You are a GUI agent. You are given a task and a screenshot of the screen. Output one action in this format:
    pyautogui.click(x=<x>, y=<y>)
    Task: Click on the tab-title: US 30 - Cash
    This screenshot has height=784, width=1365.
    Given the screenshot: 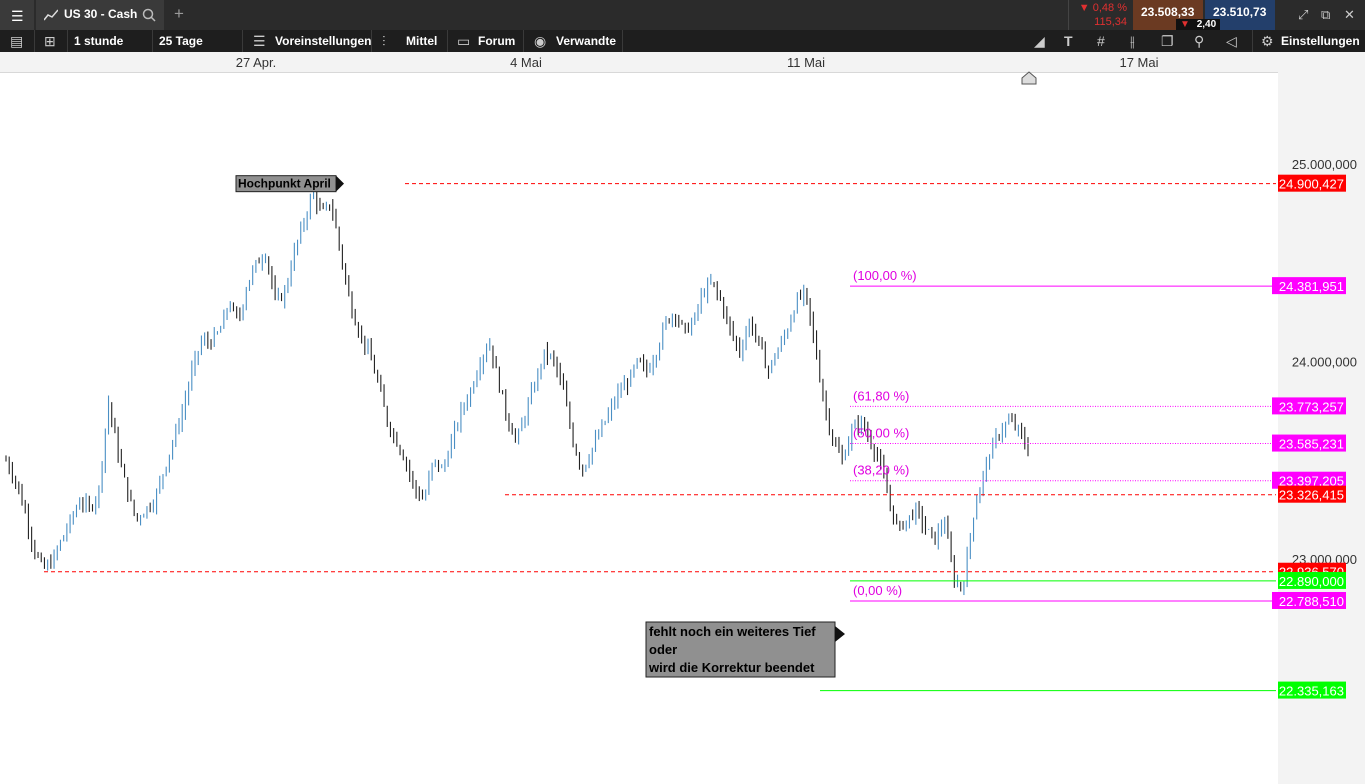 What is the action you would take?
    pyautogui.click(x=101, y=14)
    